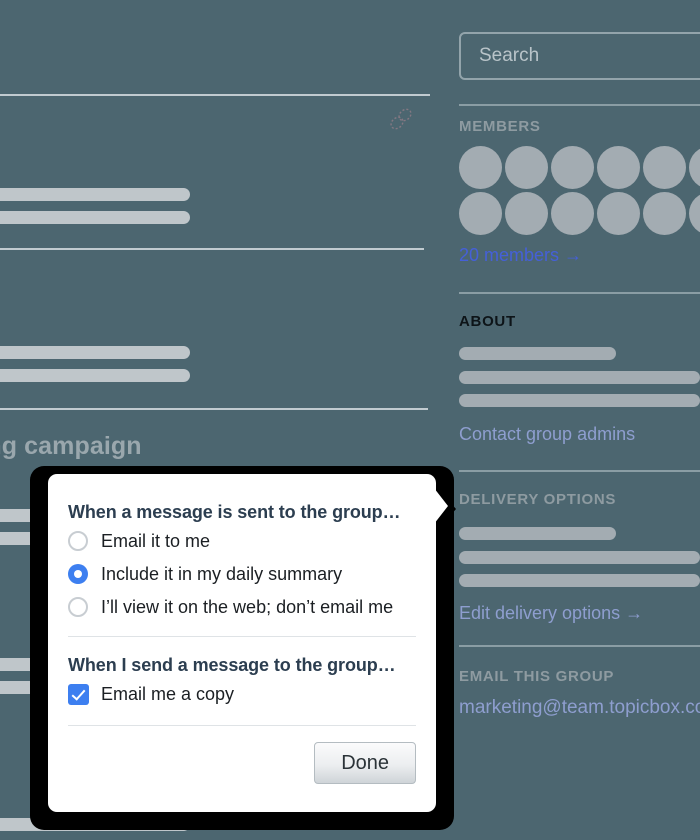  I want to click on radio-option-web-only: I’ll view it on the web; don’t email me, so click(242, 607).